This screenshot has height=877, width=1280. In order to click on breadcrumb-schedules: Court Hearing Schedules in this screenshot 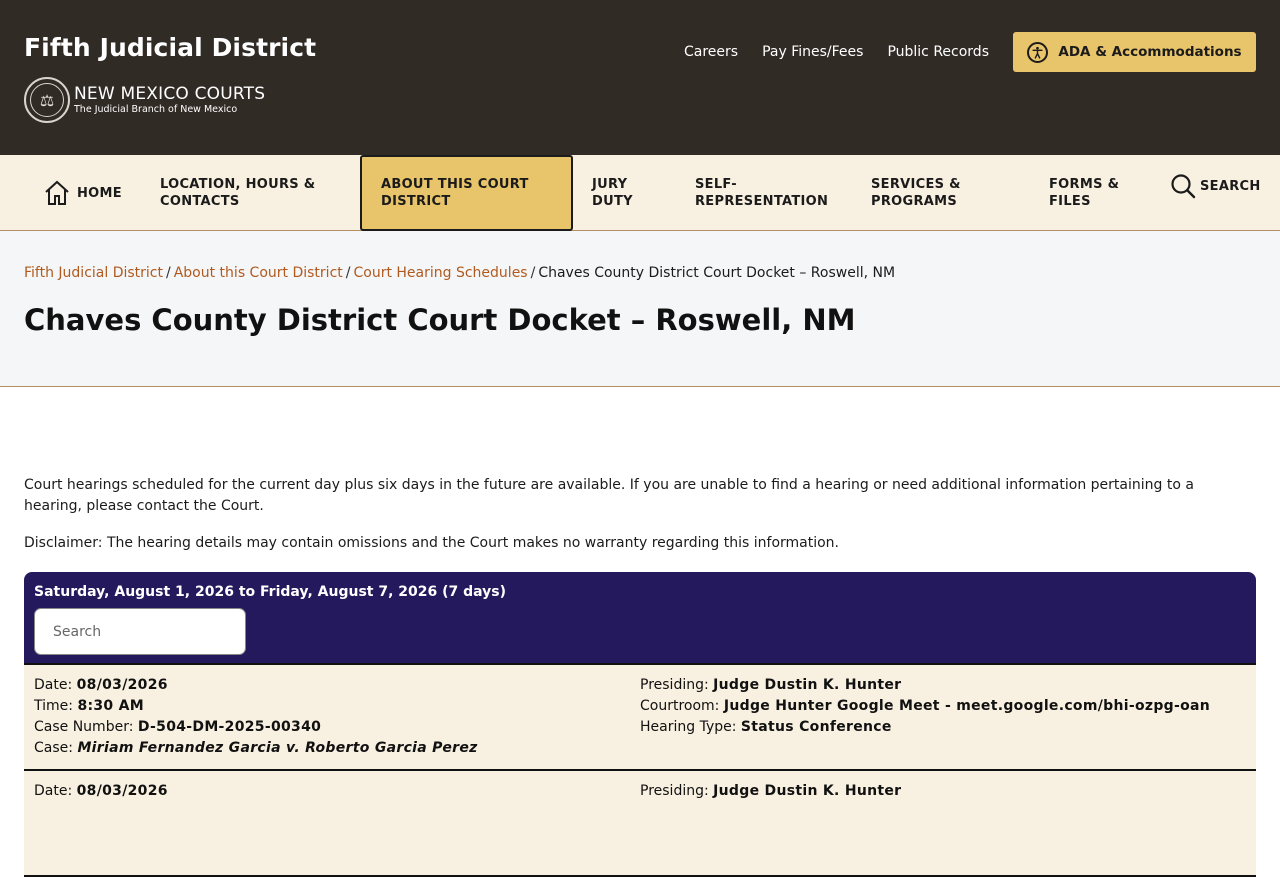, I will do `click(440, 273)`.